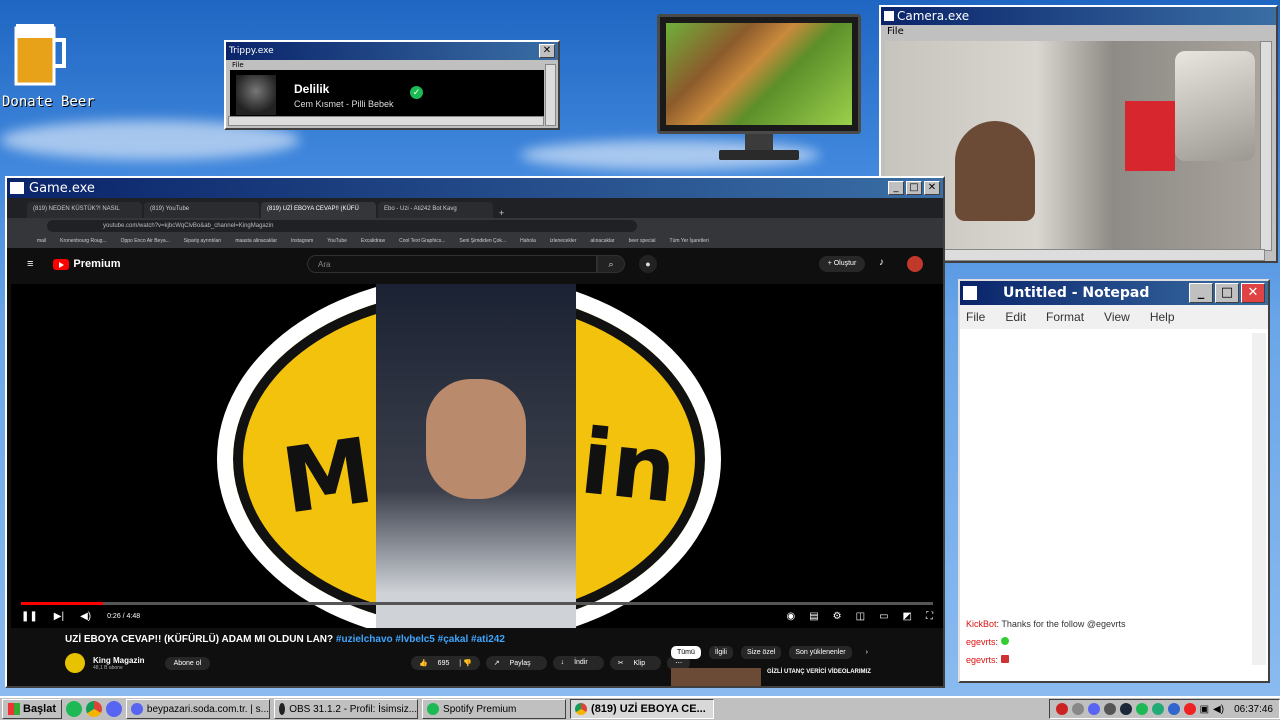 This screenshot has height=720, width=1280. Describe the element at coordinates (445, 663) in the screenshot. I see `like-button: 👍 695 | 👎` at that location.